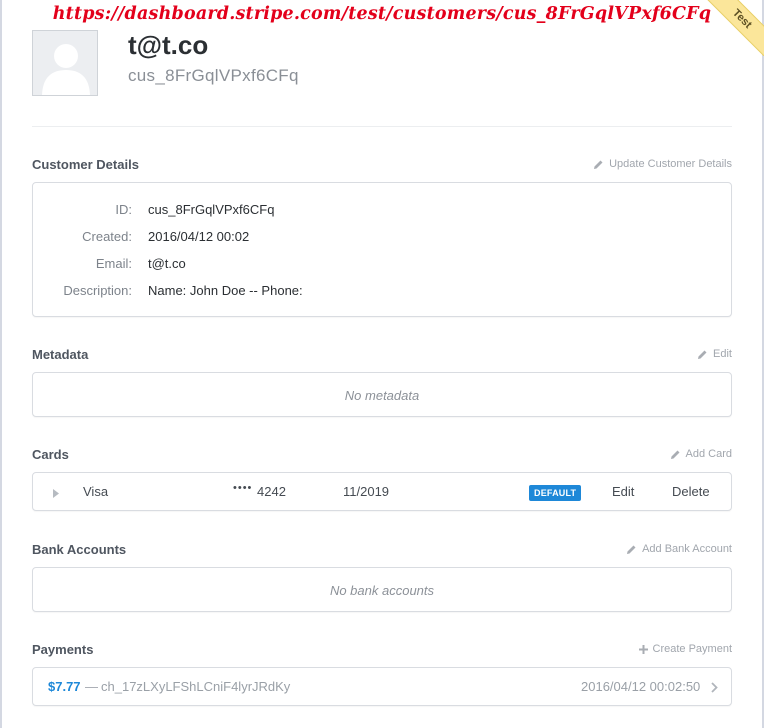 The height and width of the screenshot is (728, 764). I want to click on no-metadata-message: No metadata, so click(382, 395).